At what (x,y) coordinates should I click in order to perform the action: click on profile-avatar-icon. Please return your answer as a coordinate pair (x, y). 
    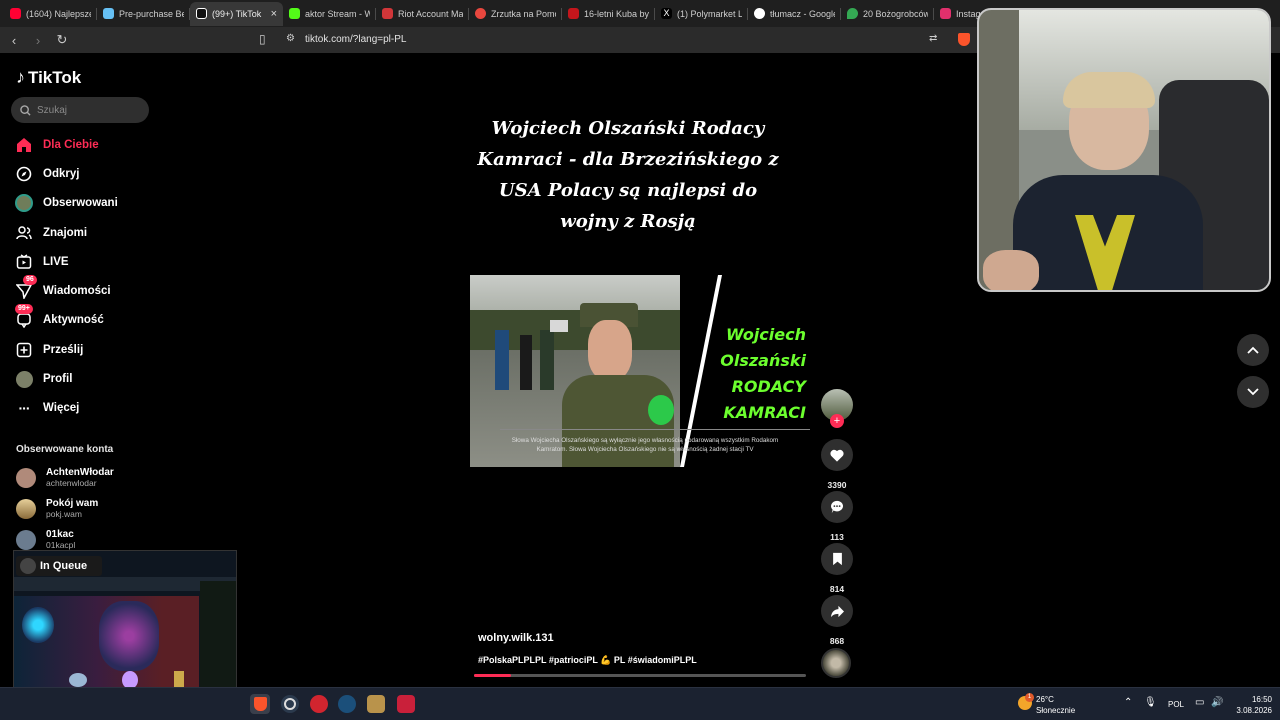
    Looking at the image, I should click on (28, 566).